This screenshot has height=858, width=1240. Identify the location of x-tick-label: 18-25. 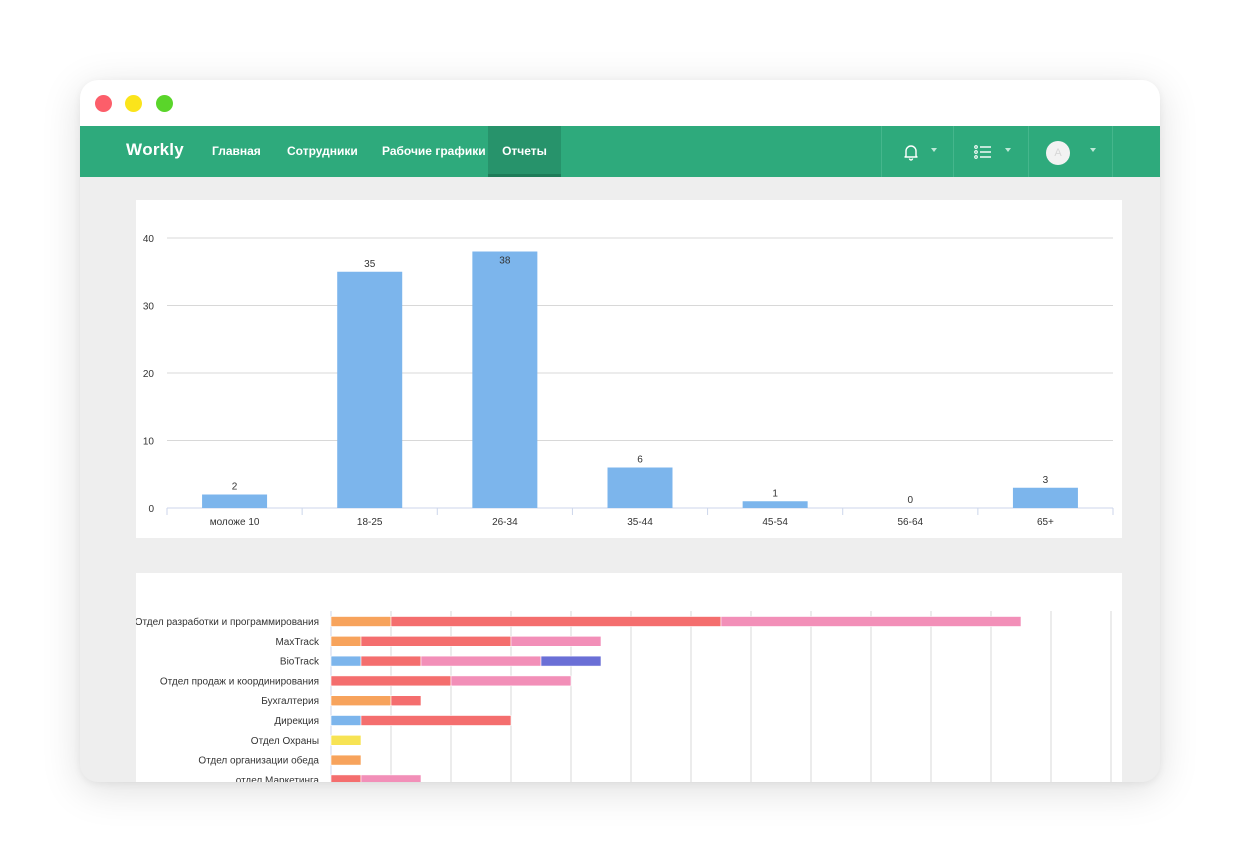
(370, 522).